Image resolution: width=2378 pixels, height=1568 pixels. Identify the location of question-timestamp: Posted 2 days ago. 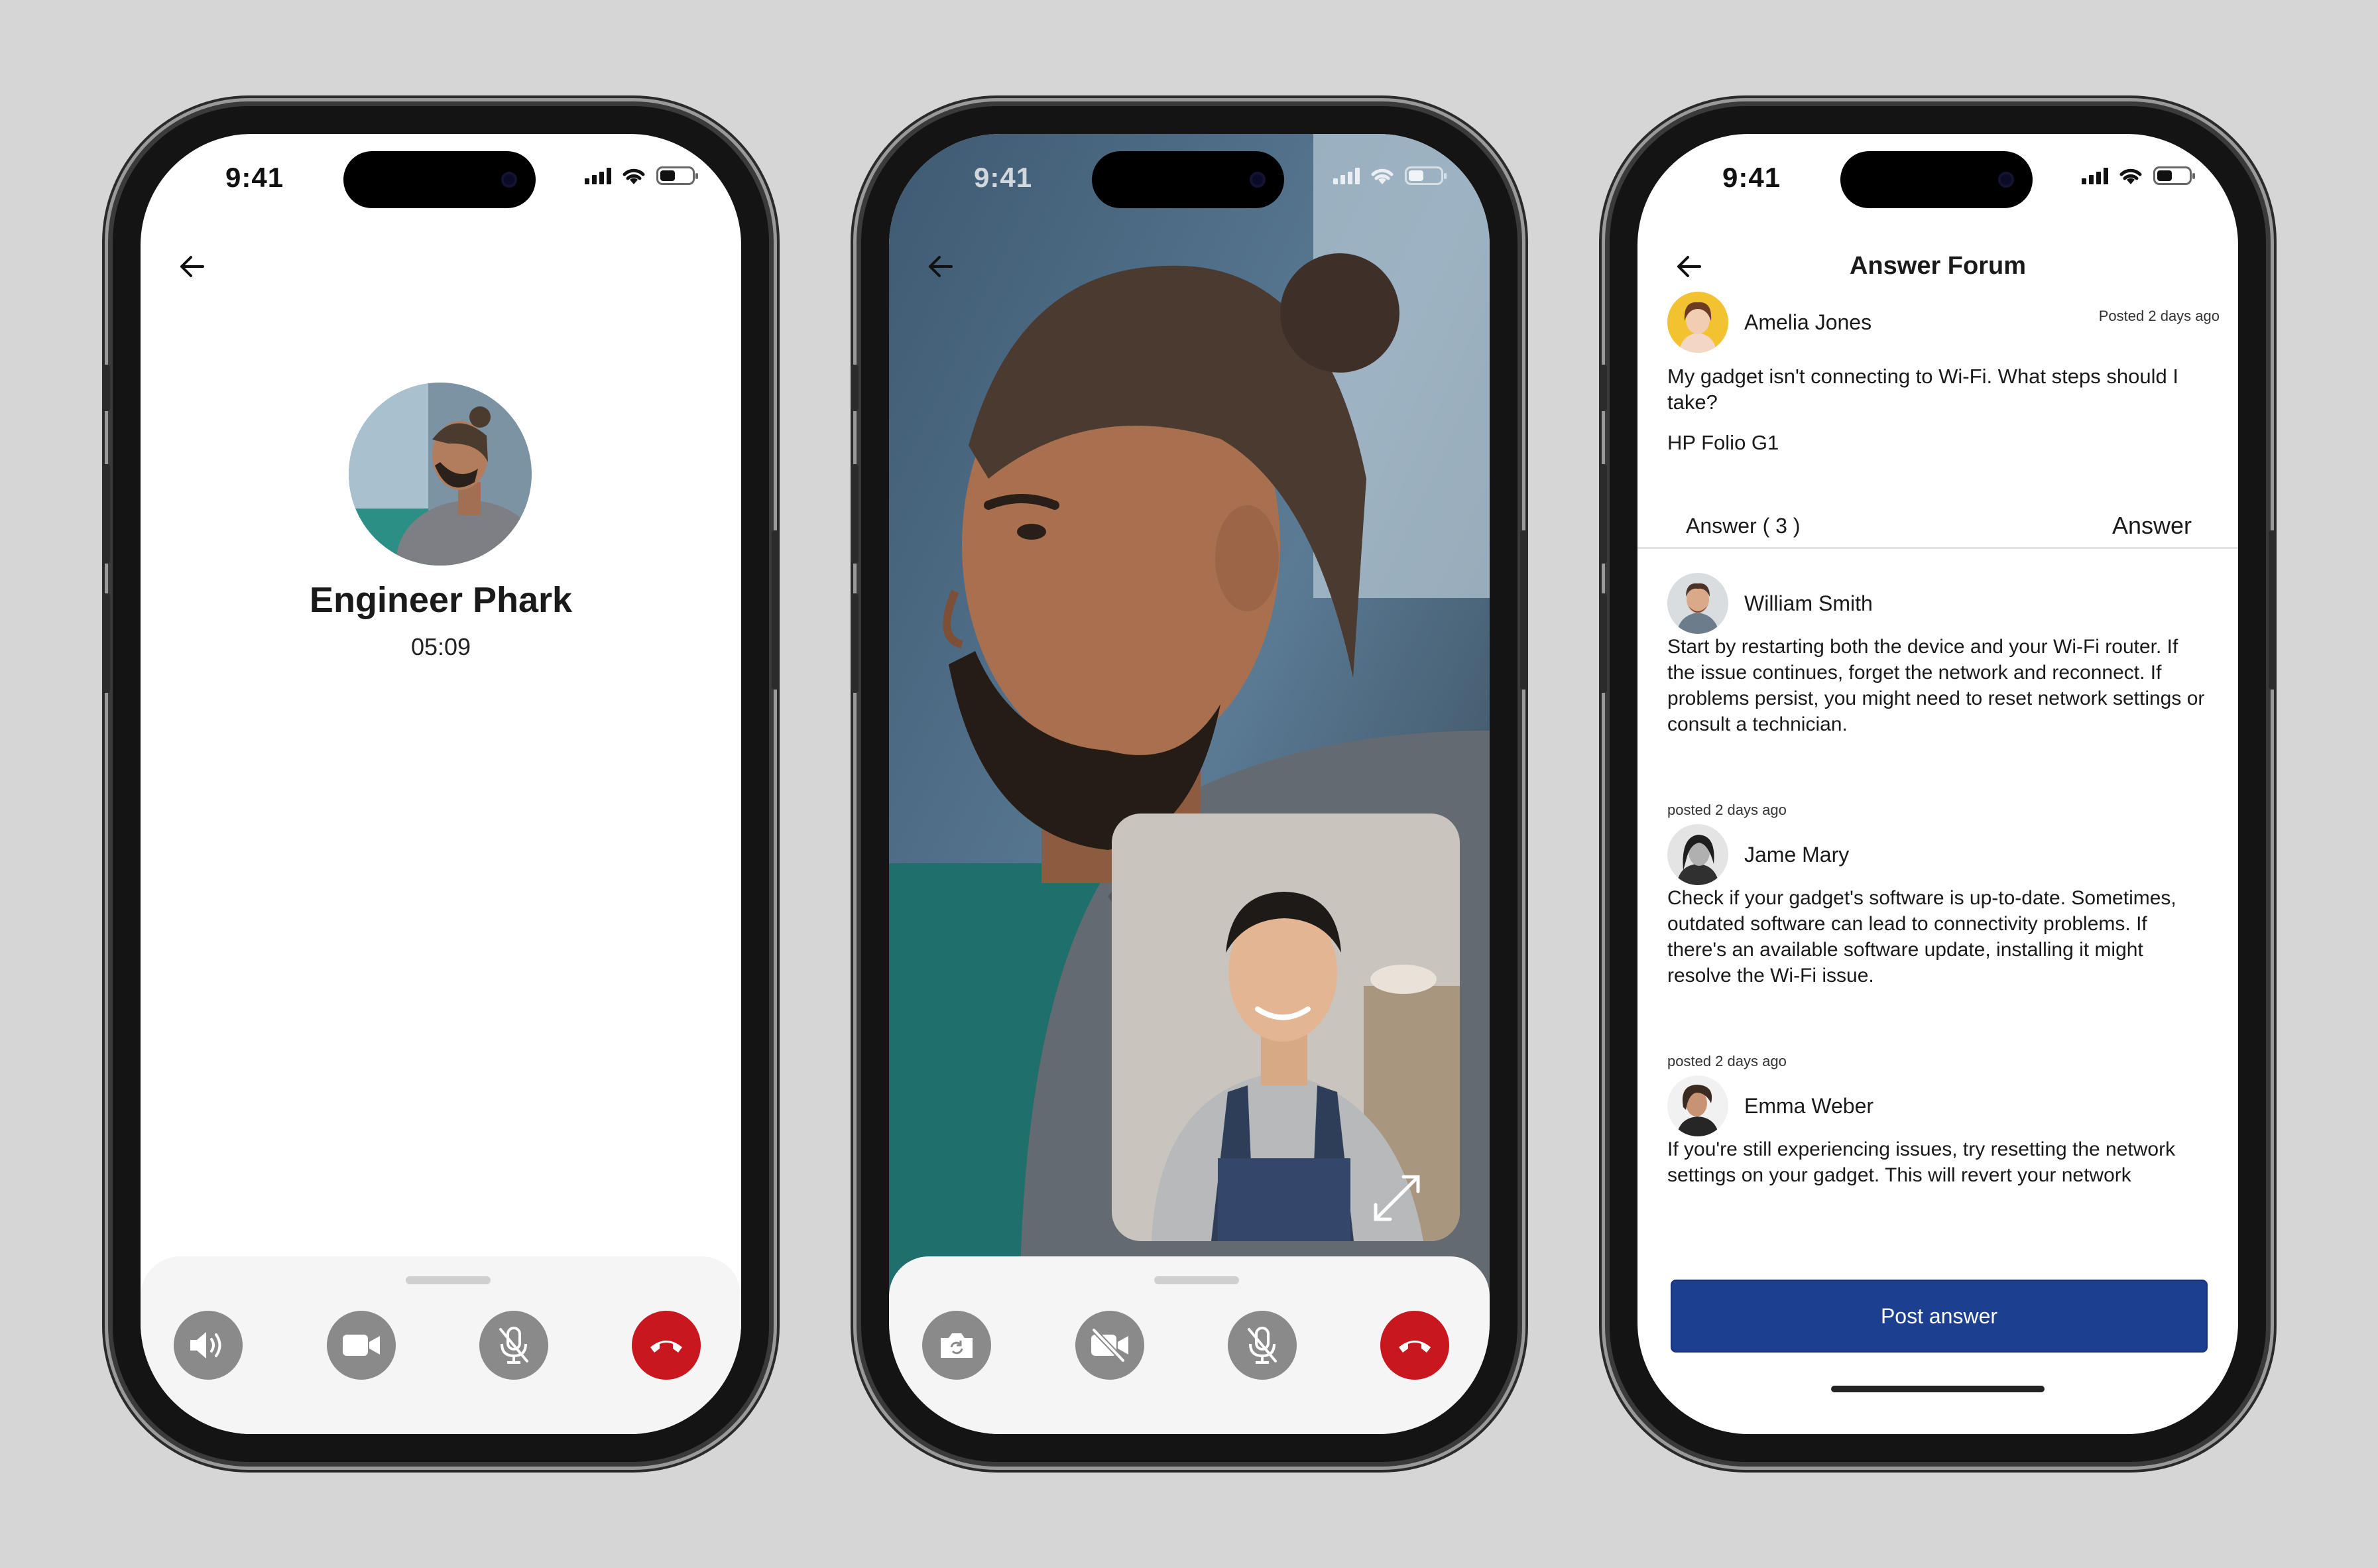
(2159, 316).